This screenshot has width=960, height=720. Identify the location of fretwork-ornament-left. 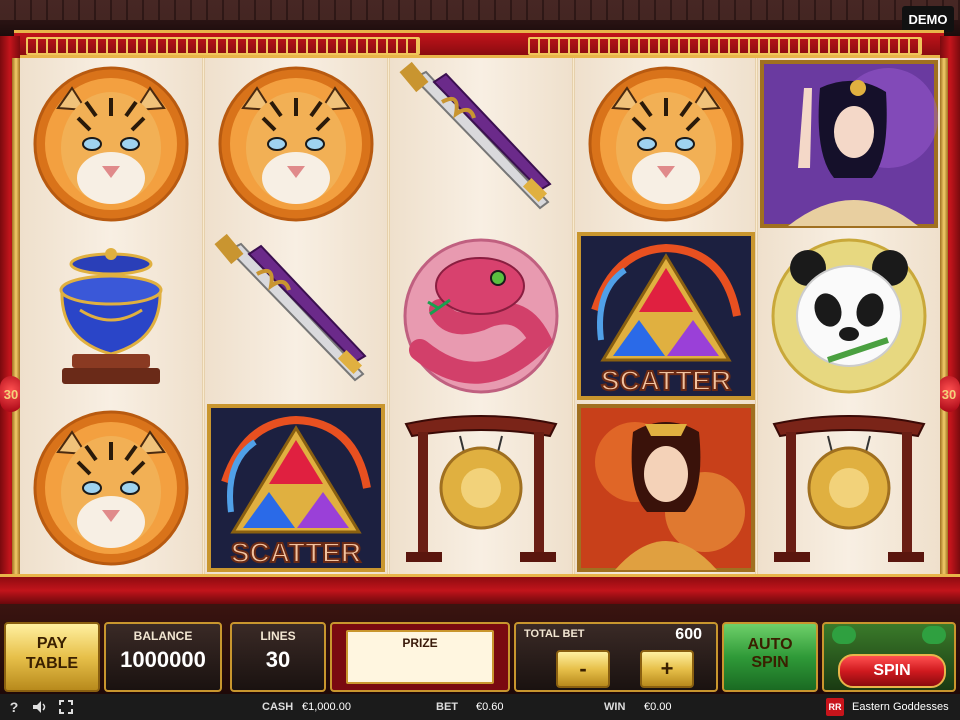
(223, 46).